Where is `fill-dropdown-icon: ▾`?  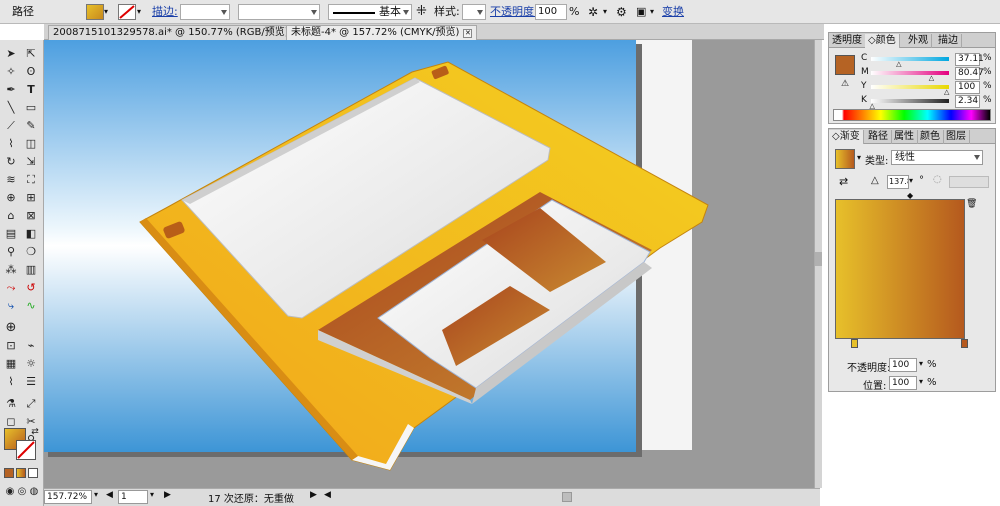 fill-dropdown-icon: ▾ is located at coordinates (106, 12).